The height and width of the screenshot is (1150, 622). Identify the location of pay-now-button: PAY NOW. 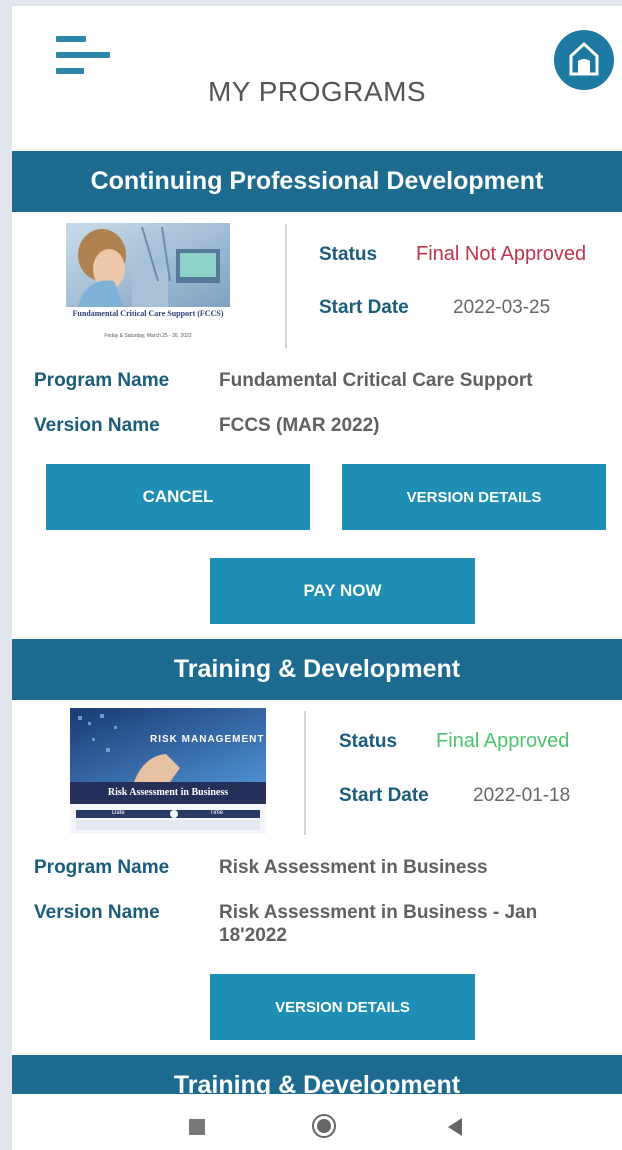
(342, 591).